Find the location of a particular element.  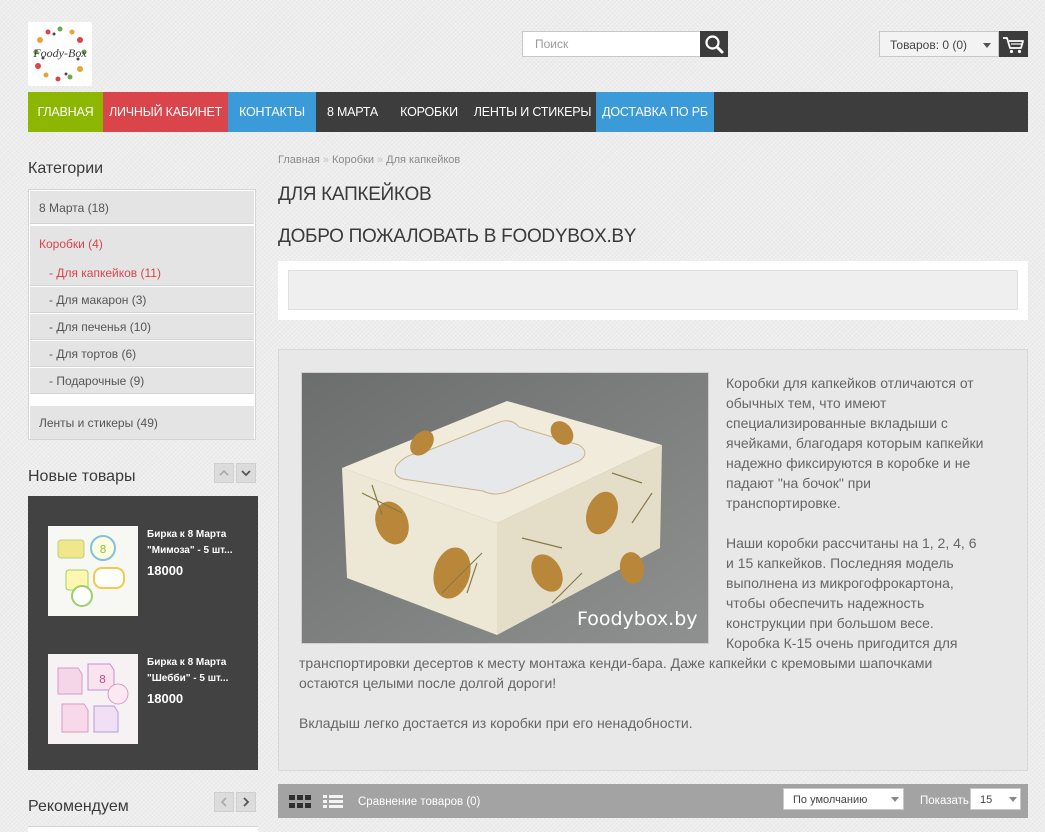

description-line: выполнена из микрогофрокартона, is located at coordinates (840, 583).